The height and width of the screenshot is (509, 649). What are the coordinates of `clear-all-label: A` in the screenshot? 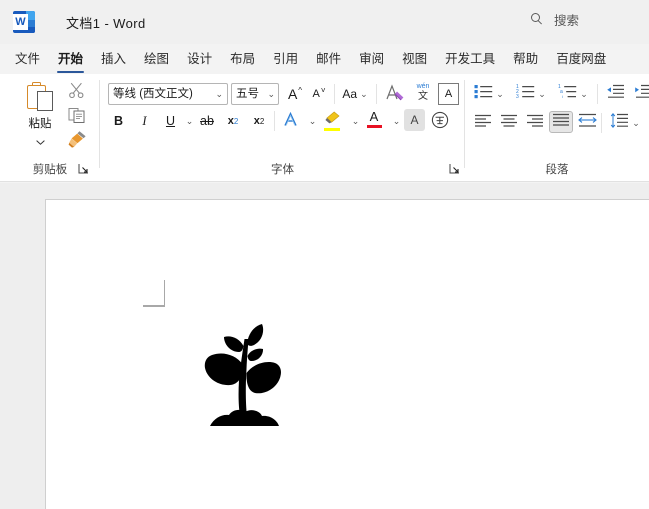 It's located at (414, 120).